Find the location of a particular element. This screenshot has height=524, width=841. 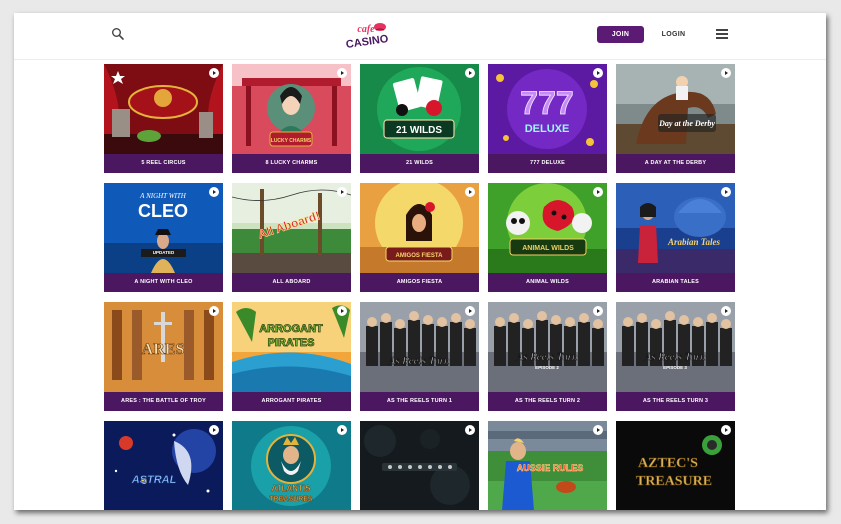

game-tile-aztecs-treasure: AZTEC'S TREASURE is located at coordinates (675, 465).